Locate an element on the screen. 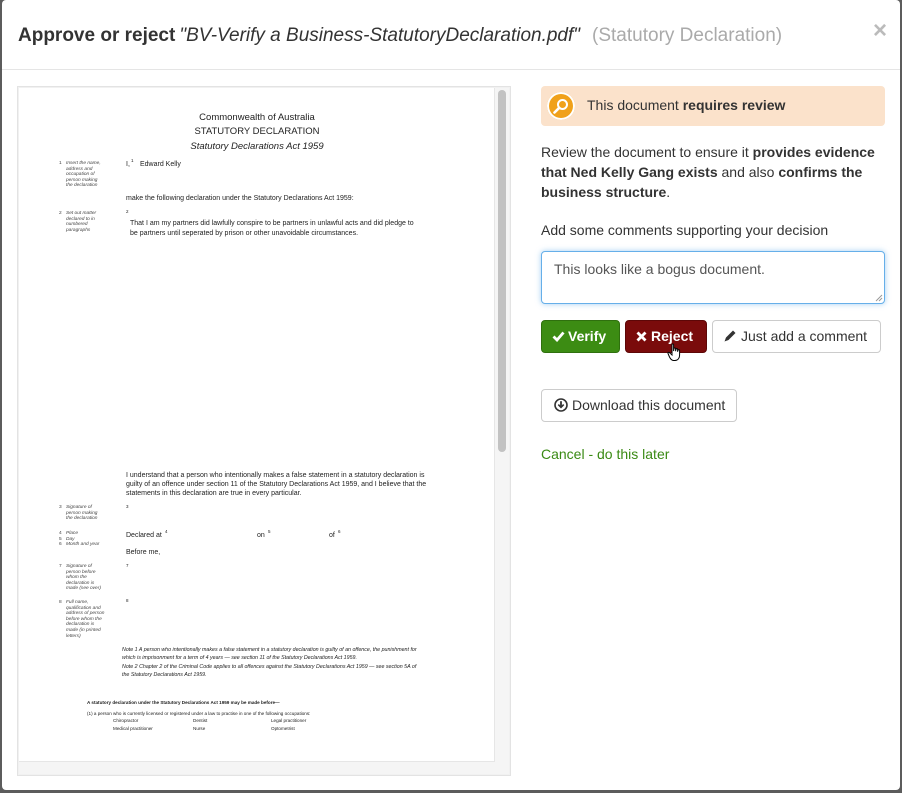  verify-button: Verify is located at coordinates (580, 336).